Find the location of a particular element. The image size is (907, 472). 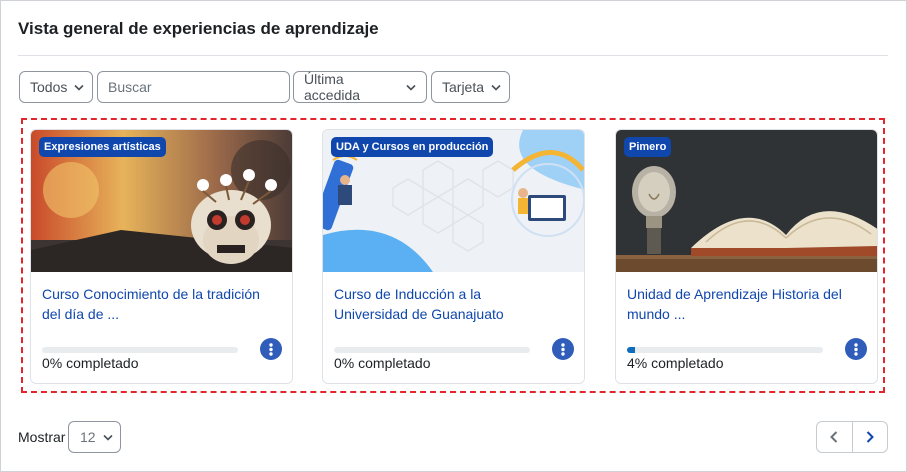

per-page-dropdown: 12 is located at coordinates (94, 437).